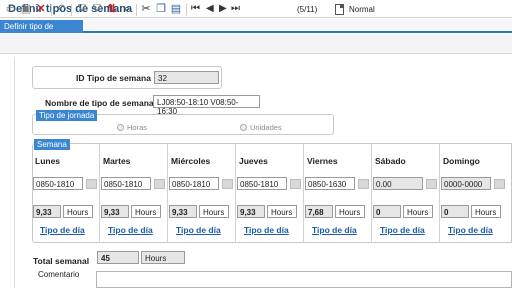 Image resolution: width=512 pixels, height=288 pixels. Describe the element at coordinates (206, 105) in the screenshot. I see `name-field: LJ08:50-18:10 V08:50-16:30` at that location.